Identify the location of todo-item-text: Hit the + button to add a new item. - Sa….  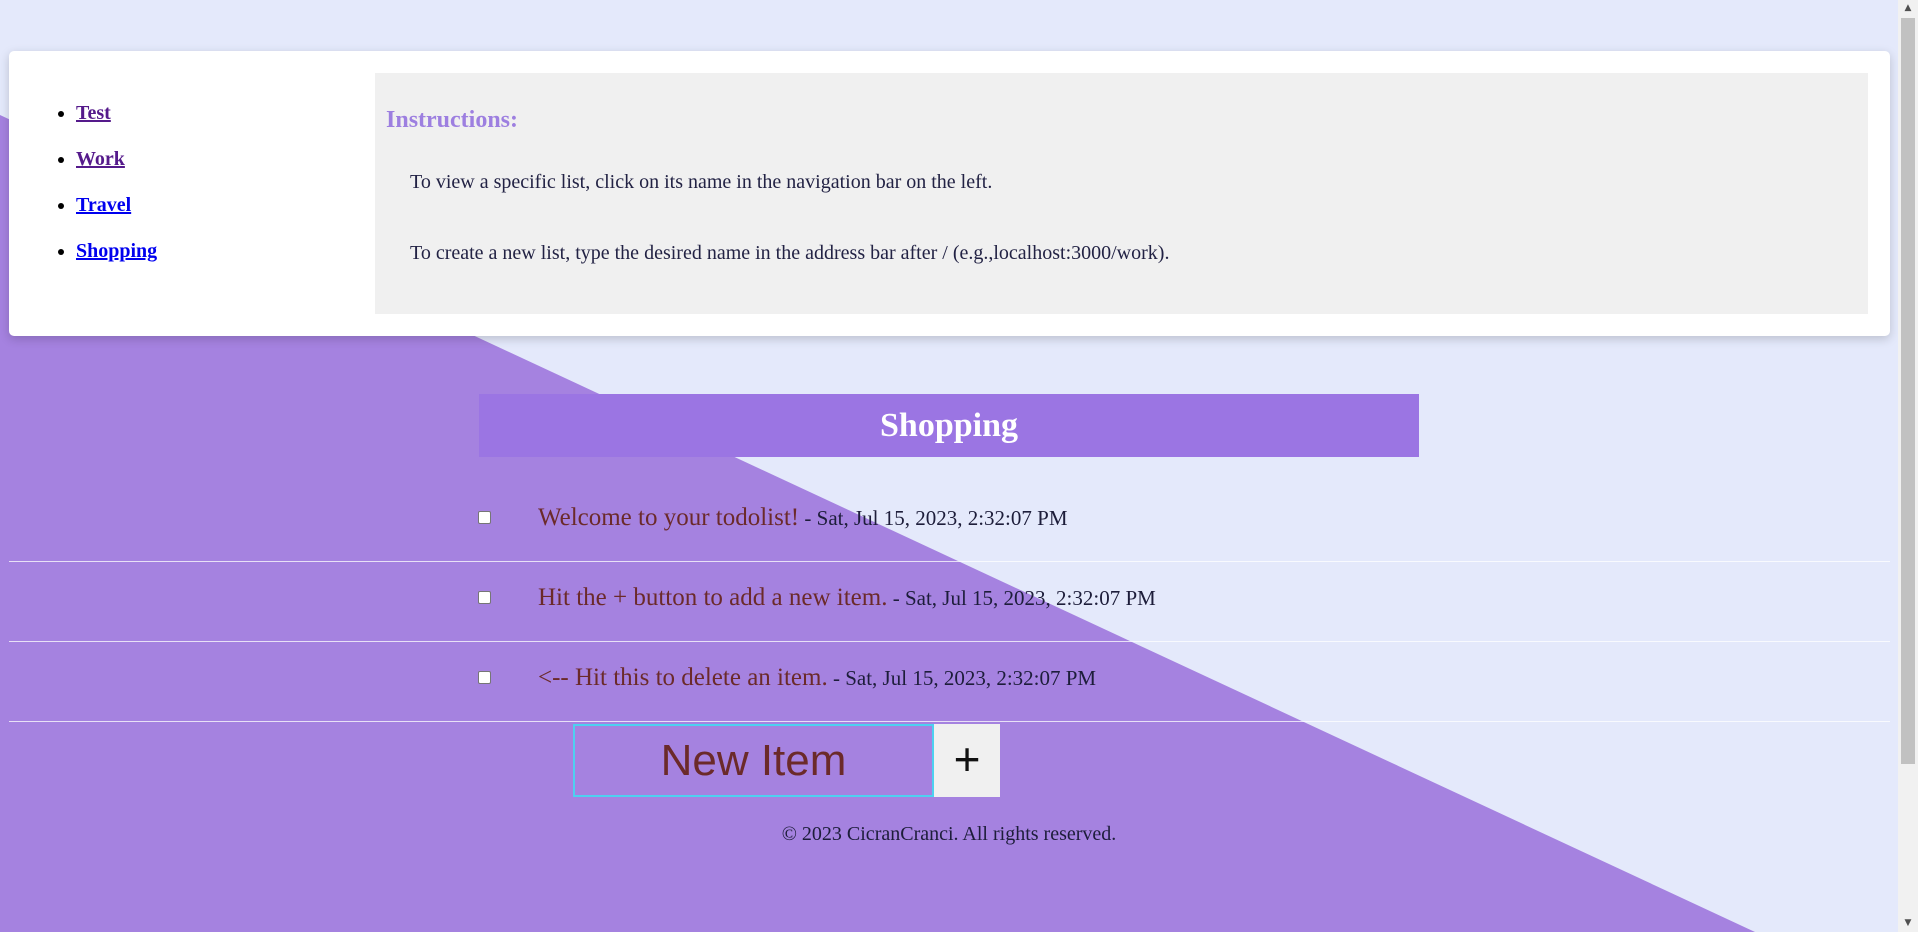
(847, 598).